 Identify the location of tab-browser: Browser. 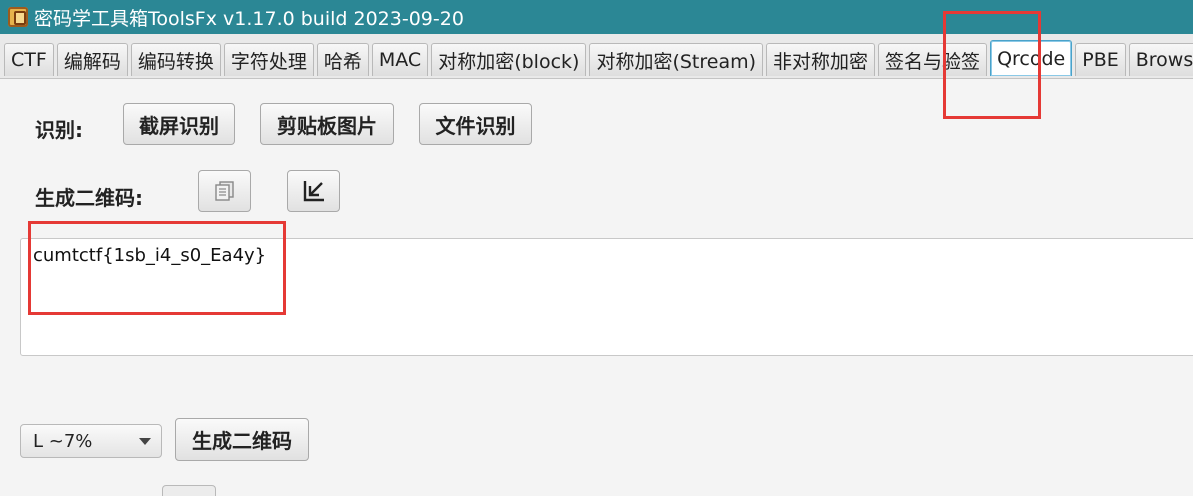
(1160, 59).